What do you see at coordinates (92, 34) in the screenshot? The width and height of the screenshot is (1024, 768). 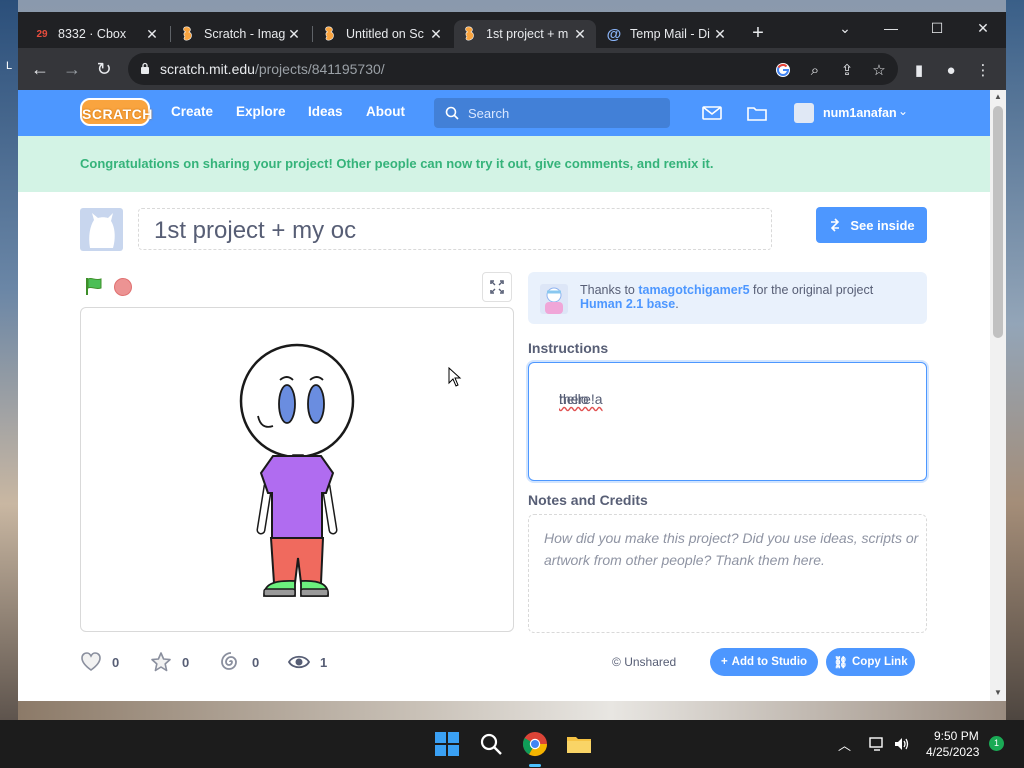 I see `tab-title: 8332 · Cbox` at bounding box center [92, 34].